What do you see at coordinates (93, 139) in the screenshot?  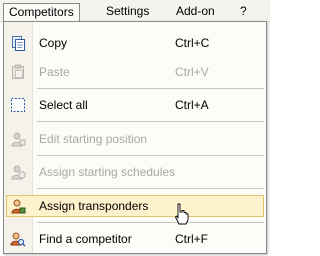 I see `menu-item-label: Edit starting position` at bounding box center [93, 139].